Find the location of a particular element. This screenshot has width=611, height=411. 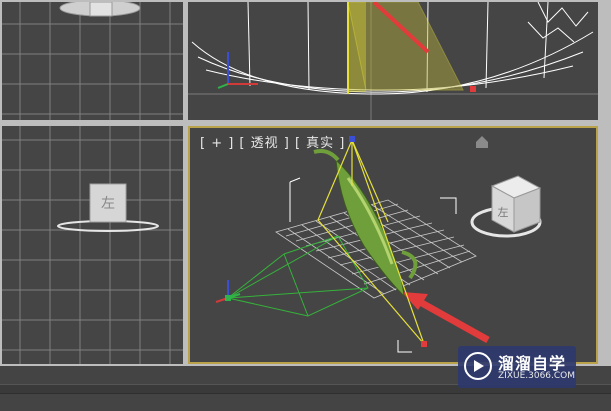

light-target-handle is located at coordinates (473, 89).